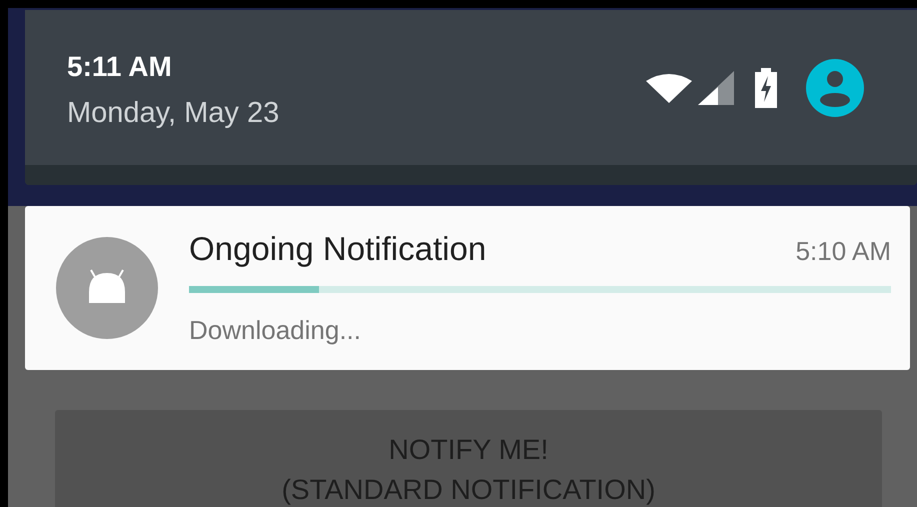  I want to click on notification-time: 5:10 AM, so click(843, 251).